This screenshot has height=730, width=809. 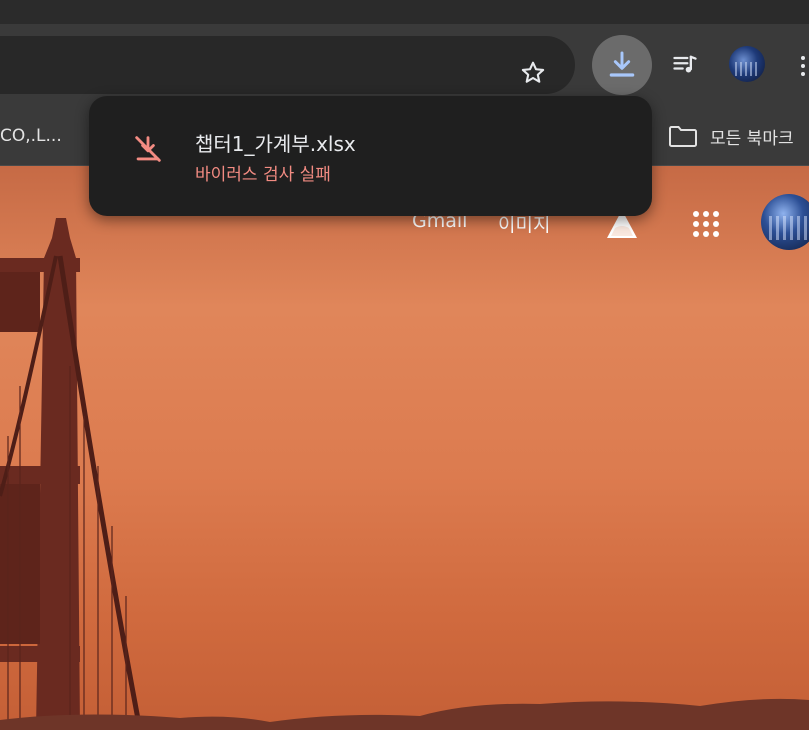 What do you see at coordinates (71, 474) in the screenshot?
I see `bridge-background-image` at bounding box center [71, 474].